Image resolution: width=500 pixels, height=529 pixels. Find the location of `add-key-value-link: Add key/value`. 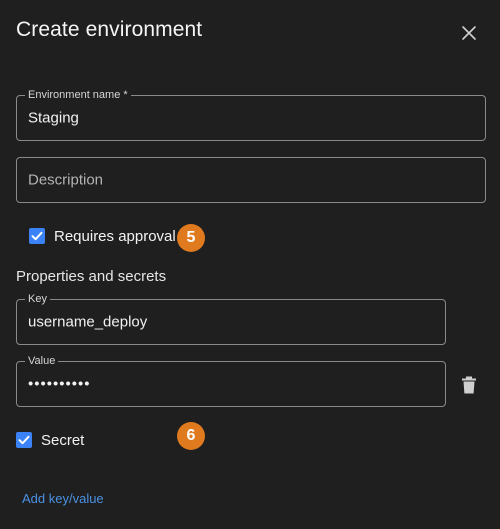

add-key-value-link: Add key/value is located at coordinates (63, 498).